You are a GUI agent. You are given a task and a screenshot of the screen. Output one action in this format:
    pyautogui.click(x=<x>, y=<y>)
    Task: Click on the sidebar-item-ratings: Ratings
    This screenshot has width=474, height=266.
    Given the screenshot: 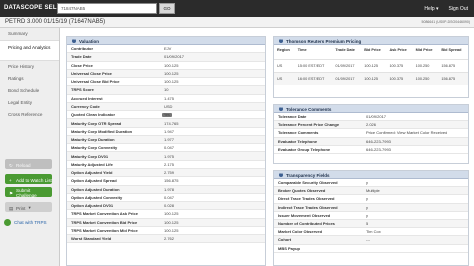 What is the action you would take?
    pyautogui.click(x=29, y=79)
    